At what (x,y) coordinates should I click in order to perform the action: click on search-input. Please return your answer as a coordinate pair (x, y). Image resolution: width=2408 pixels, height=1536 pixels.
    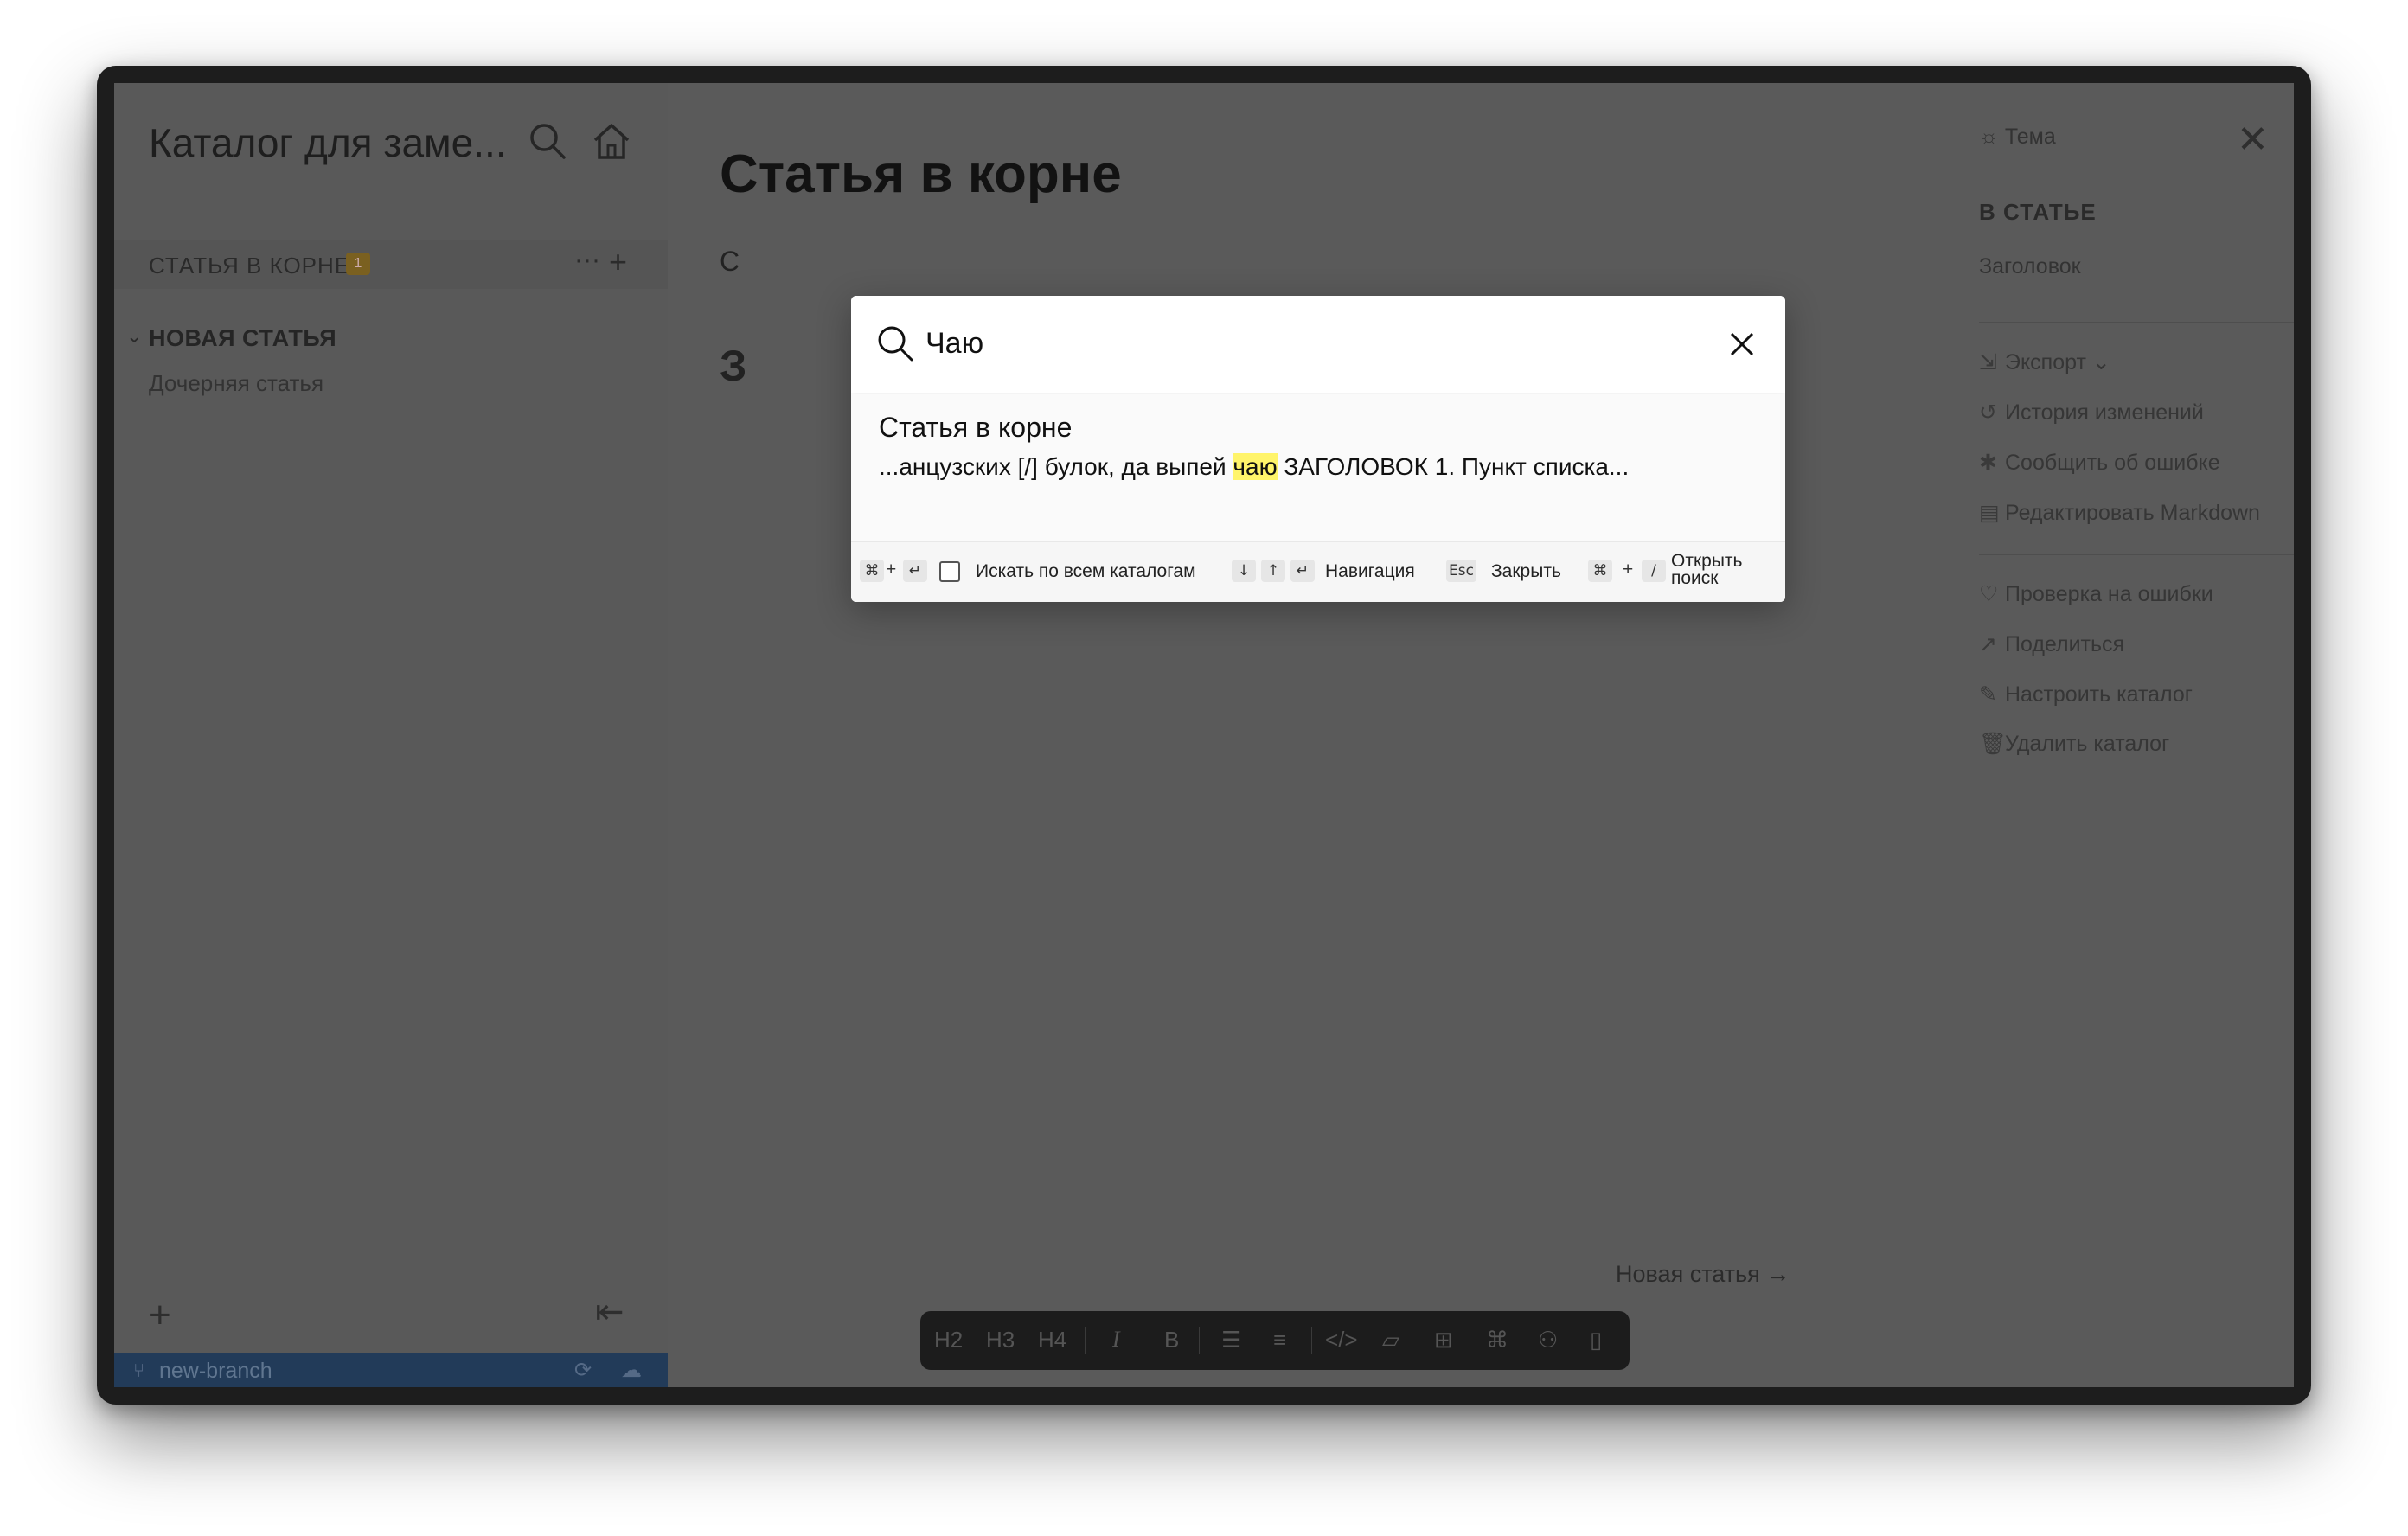
    Looking at the image, I should click on (1306, 343).